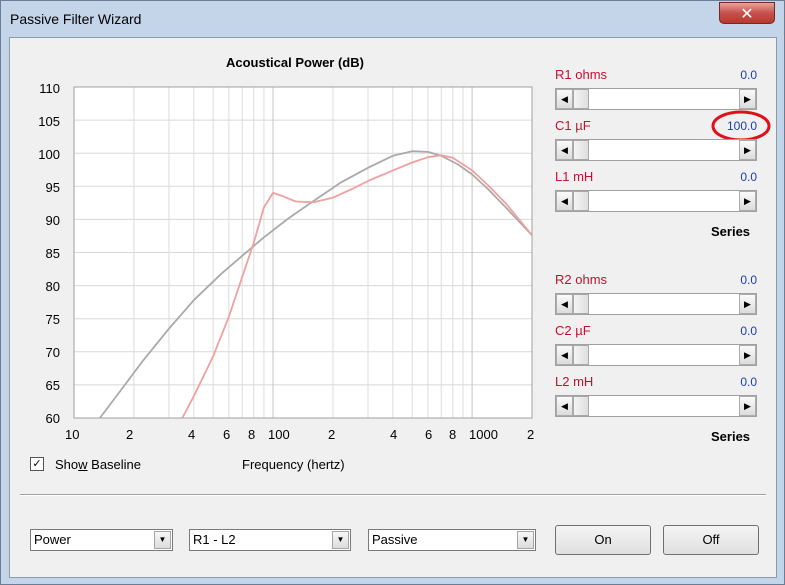 This screenshot has height=585, width=785. What do you see at coordinates (332, 434) in the screenshot?
I see `x-tick-200: 2` at bounding box center [332, 434].